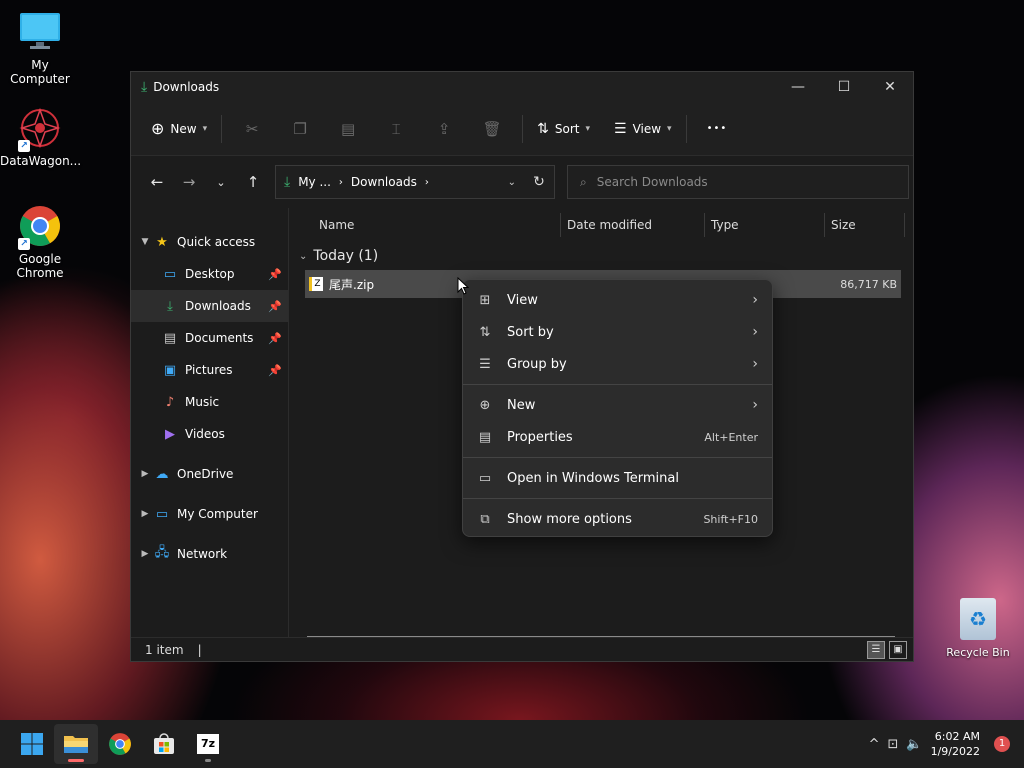 Image resolution: width=1024 pixels, height=768 pixels. Describe the element at coordinates (189, 182) in the screenshot. I see `forward-button: →` at that location.